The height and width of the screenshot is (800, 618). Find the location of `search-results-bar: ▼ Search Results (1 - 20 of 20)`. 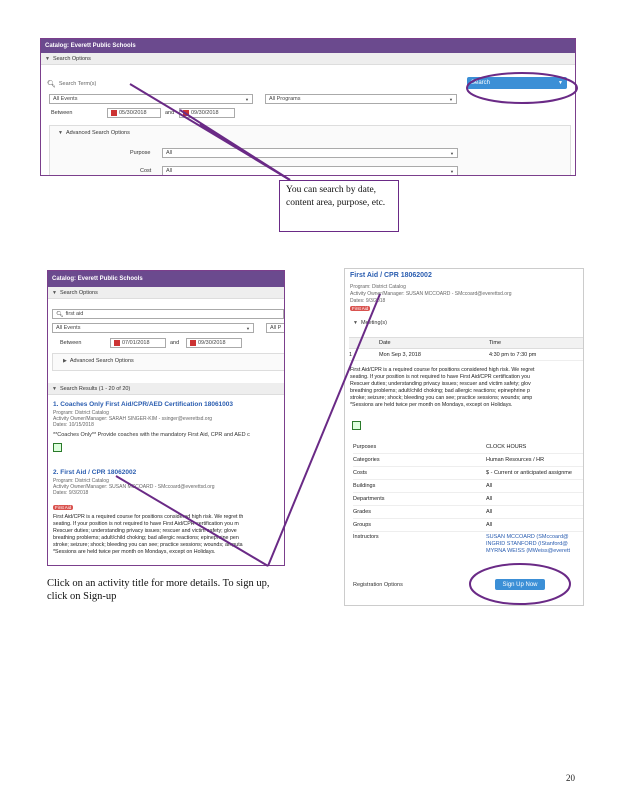

search-results-bar: ▼ Search Results (1 - 20 of 20) is located at coordinates (166, 389).